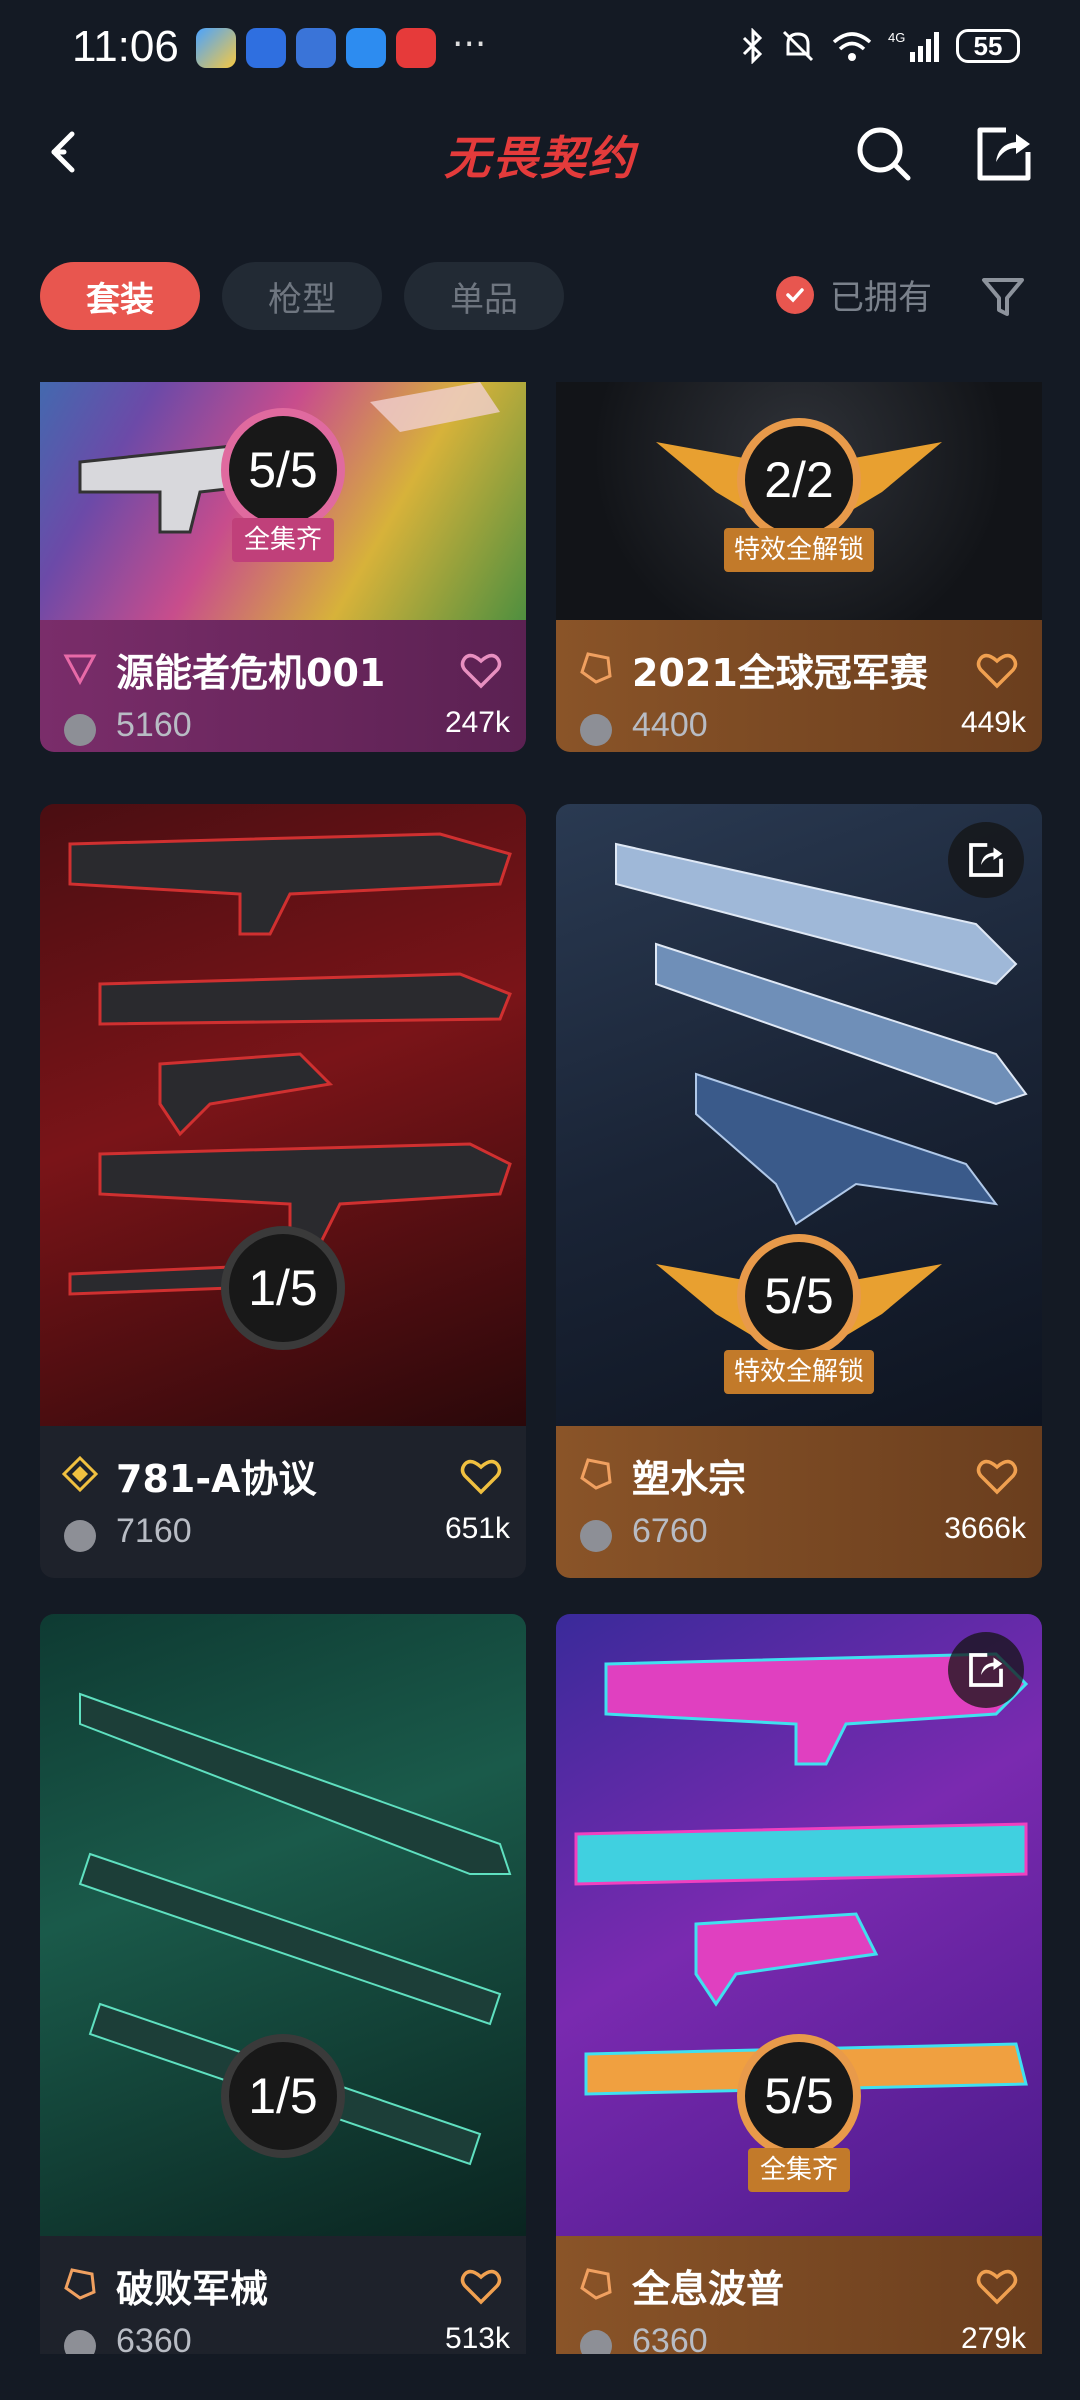 The image size is (1080, 2400). Describe the element at coordinates (283, 1502) in the screenshot. I see `bundle-info: 781-A协议 7160 651k` at that location.